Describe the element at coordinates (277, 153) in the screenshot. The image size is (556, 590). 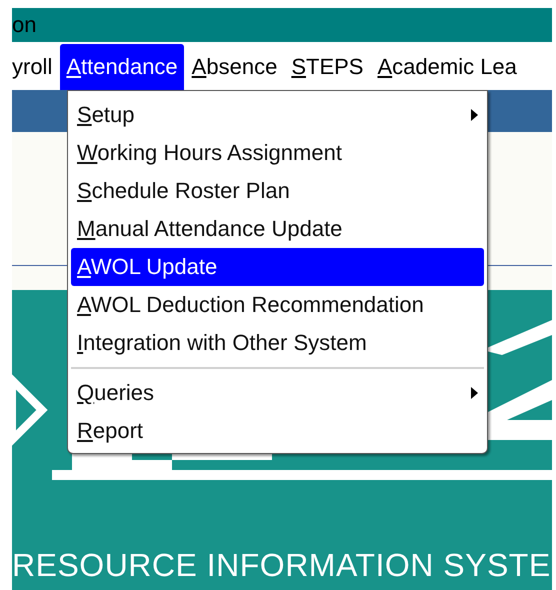
I see `menu-option: Working Hours Assignment` at that location.